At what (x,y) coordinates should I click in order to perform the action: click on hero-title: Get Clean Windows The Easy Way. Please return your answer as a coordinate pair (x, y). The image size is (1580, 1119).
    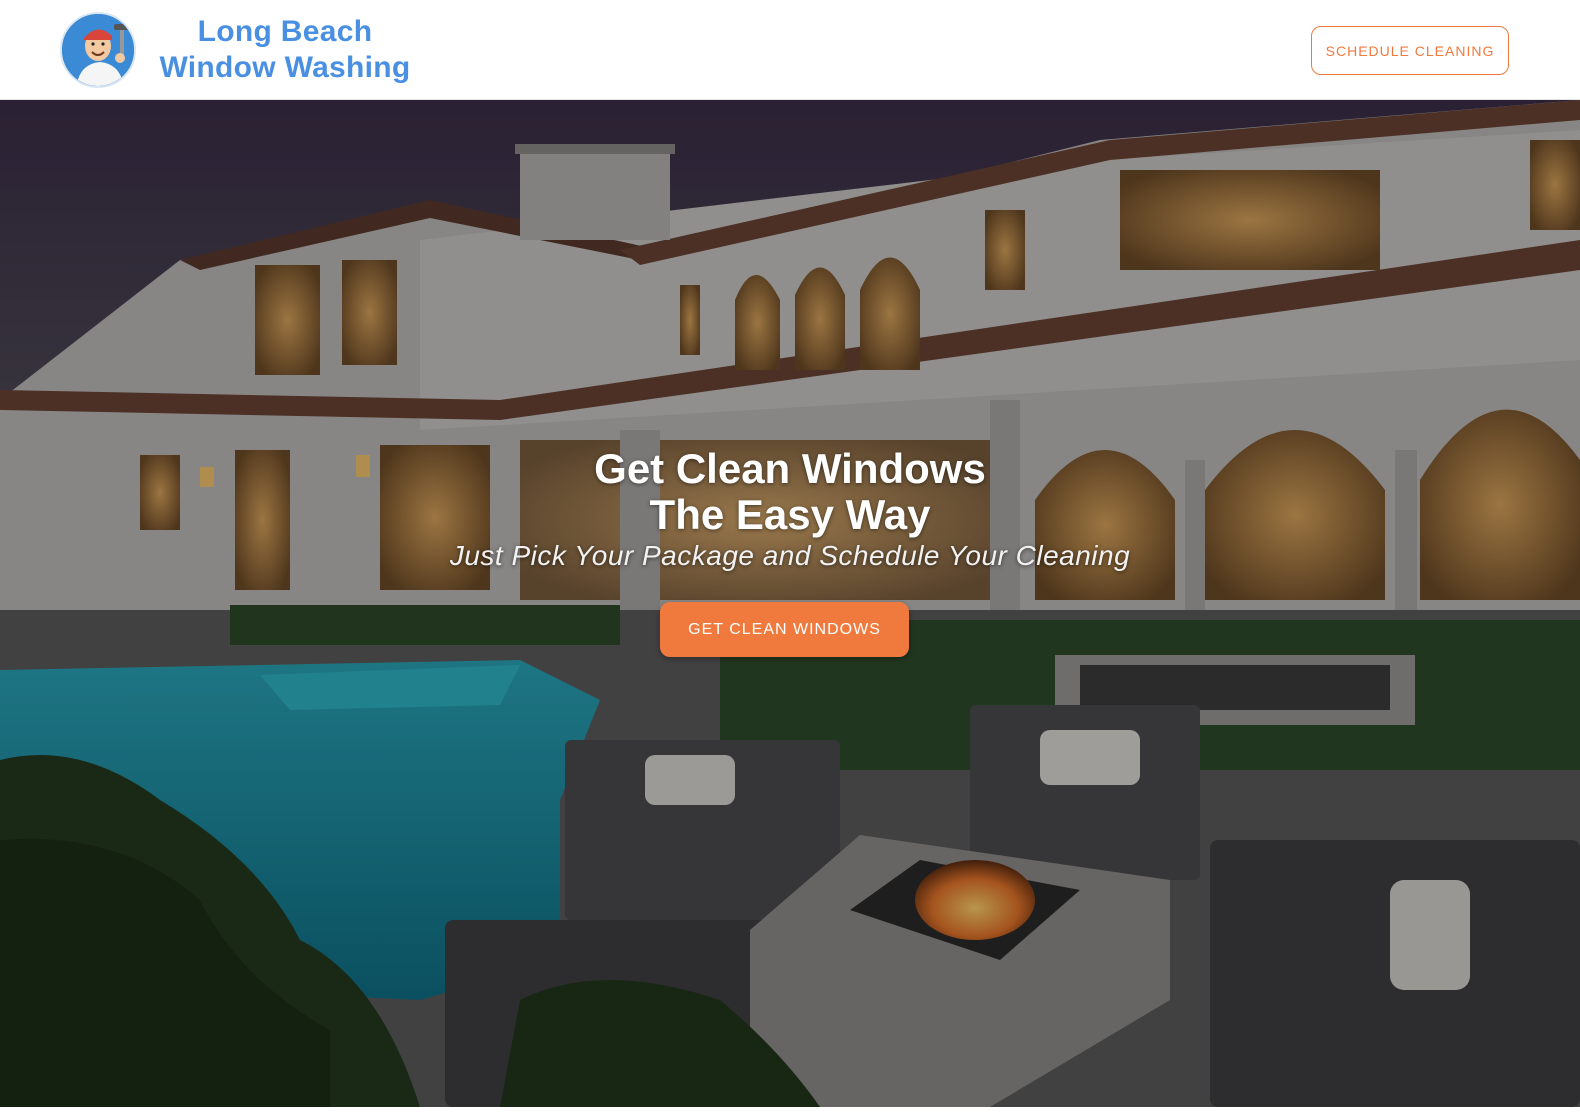
    Looking at the image, I should click on (790, 492).